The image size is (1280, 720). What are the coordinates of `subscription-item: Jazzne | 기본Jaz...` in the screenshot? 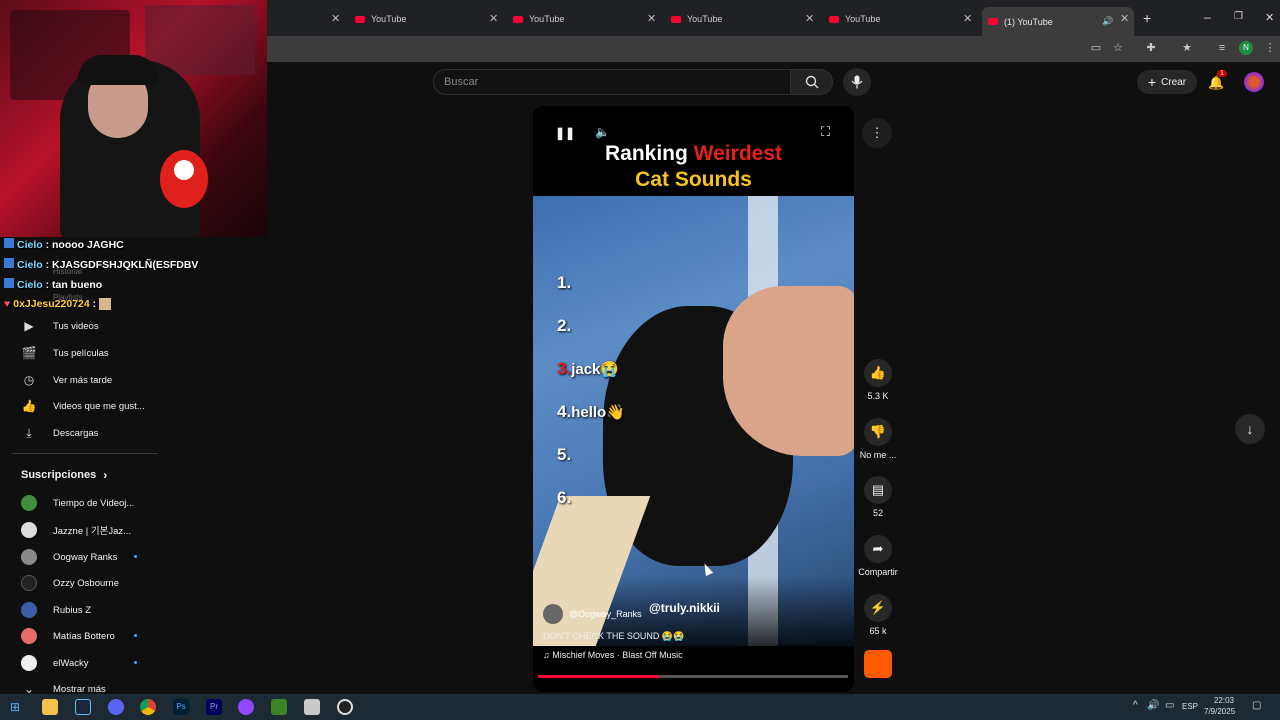 It's located at (76, 530).